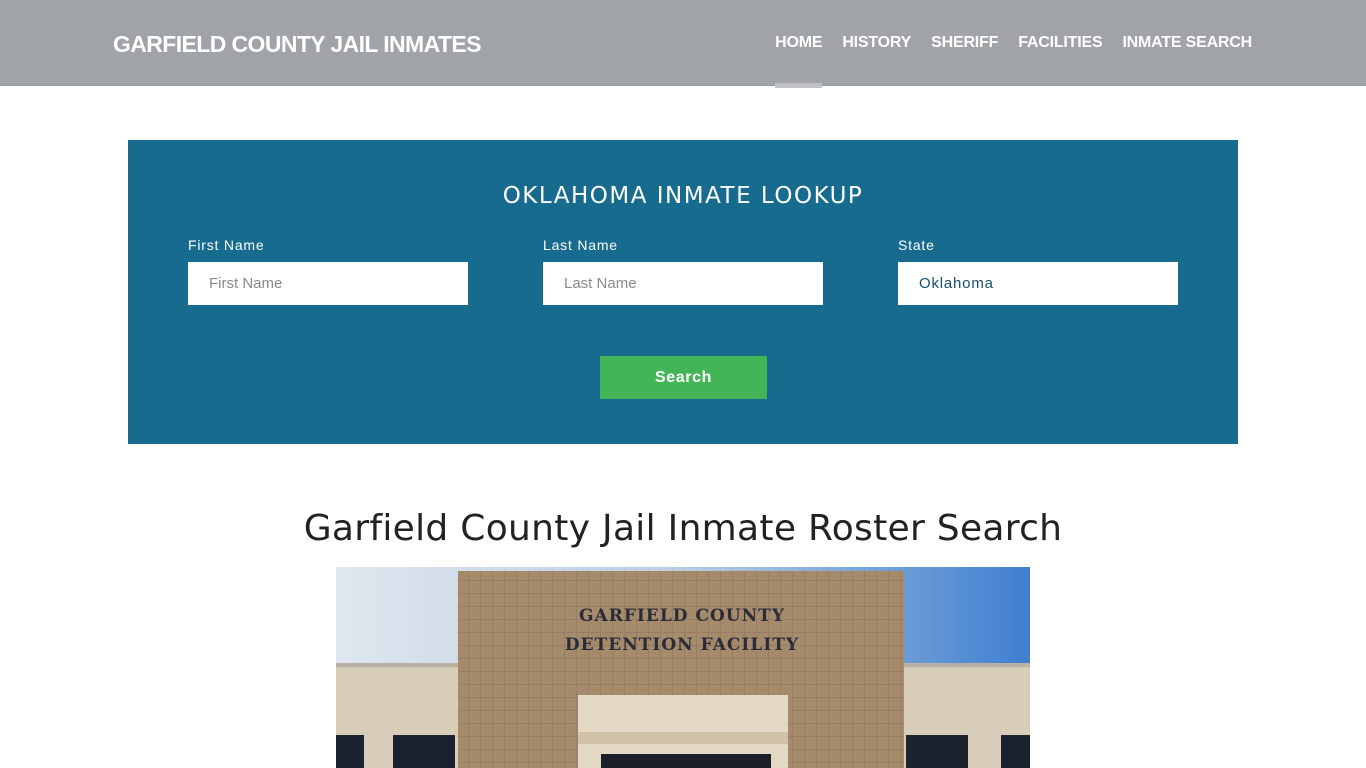  Describe the element at coordinates (683, 667) in the screenshot. I see `detention-facility-photo: GARFIELD COUNTY DETENTION FACILITY` at that location.